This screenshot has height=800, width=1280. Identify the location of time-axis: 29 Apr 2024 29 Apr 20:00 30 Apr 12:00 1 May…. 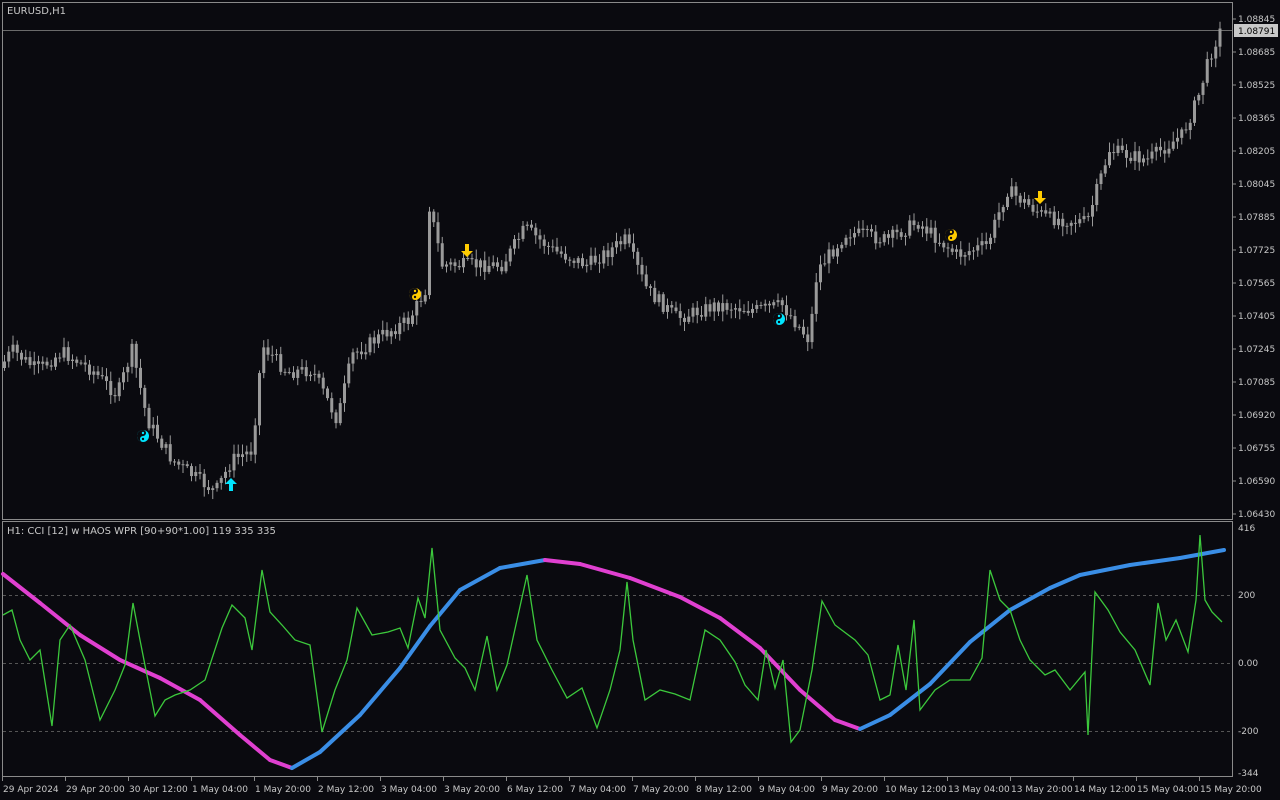
(632, 786).